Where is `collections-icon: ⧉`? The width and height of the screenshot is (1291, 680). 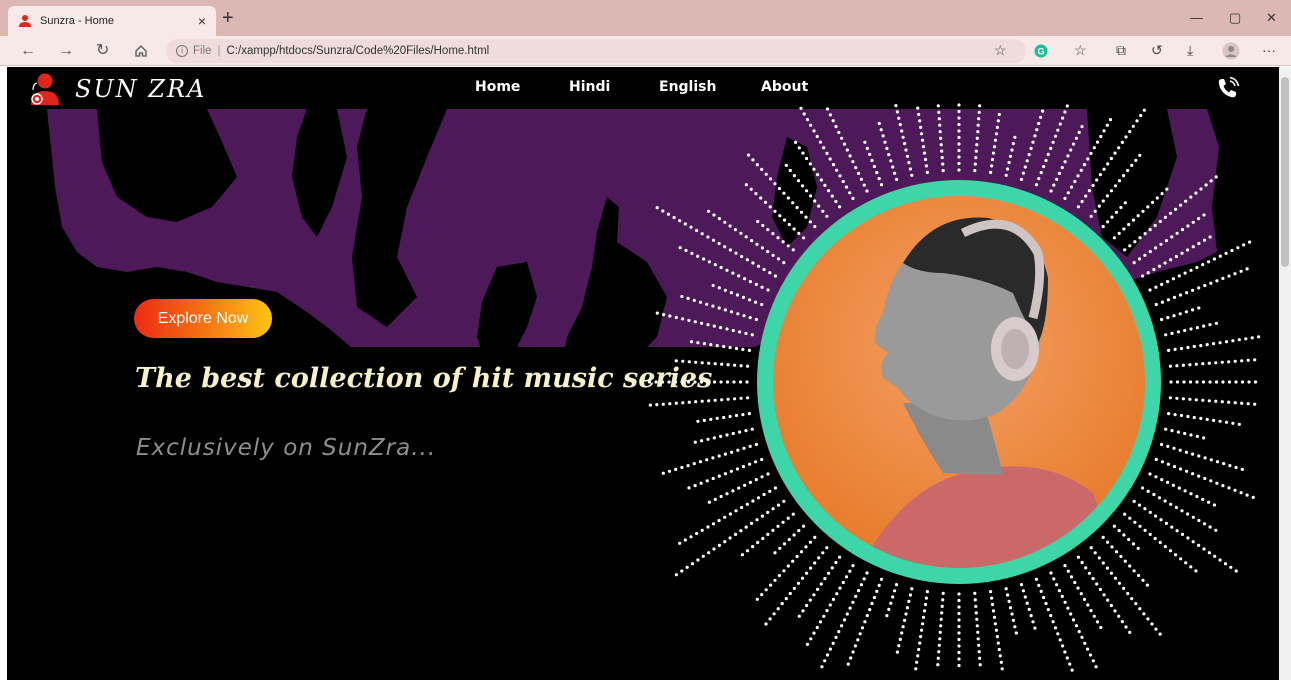
collections-icon: ⧉ is located at coordinates (1121, 50).